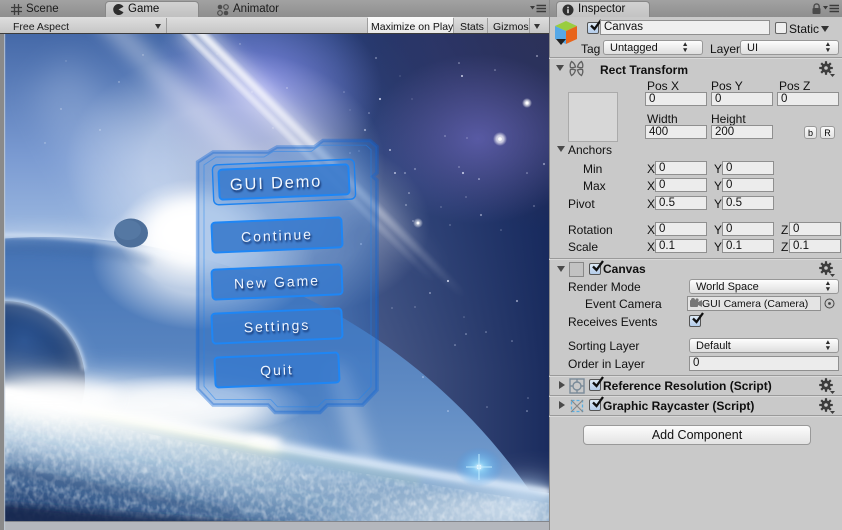  I want to click on svg-text: Continue, so click(277, 235).